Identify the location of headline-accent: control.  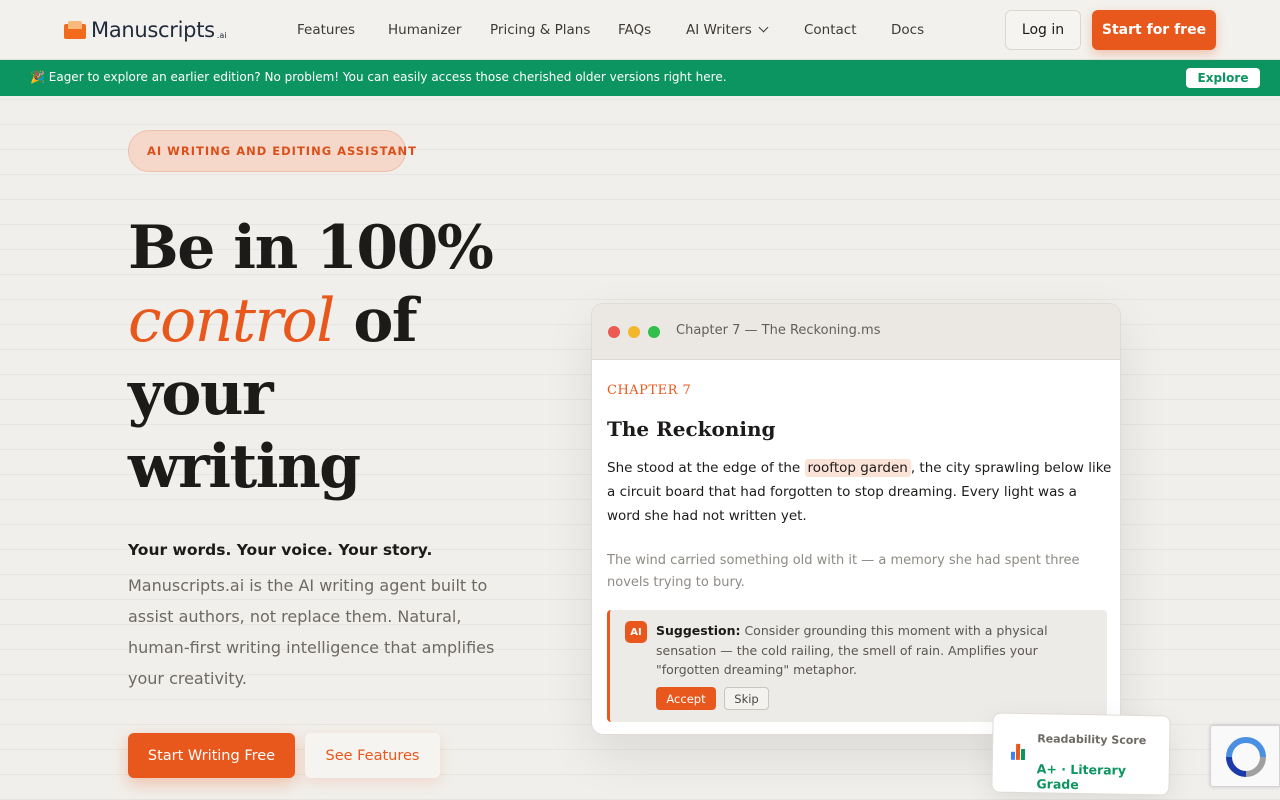
(231, 321).